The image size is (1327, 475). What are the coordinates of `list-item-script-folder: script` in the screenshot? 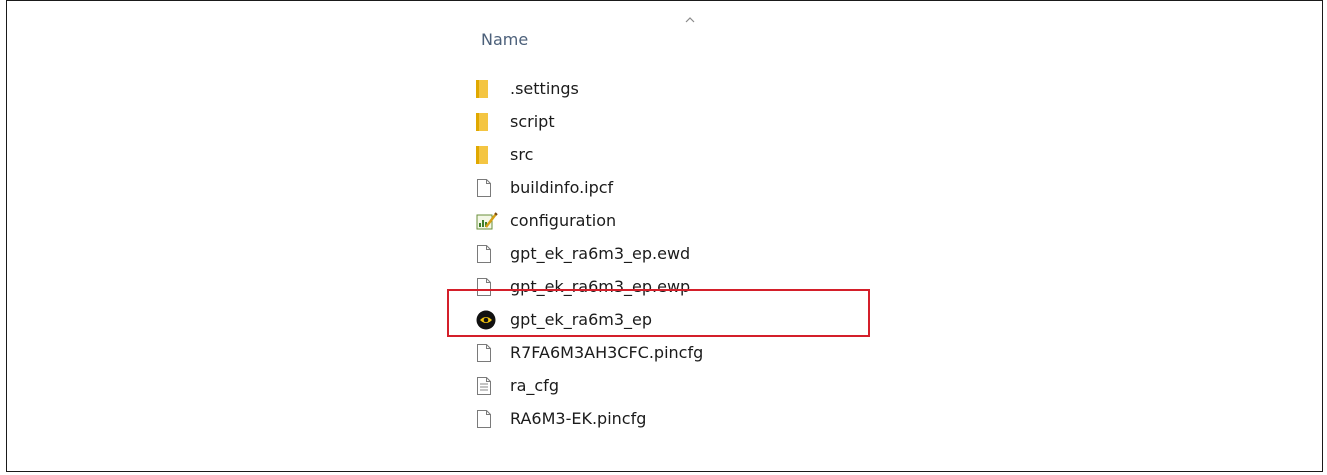 It's located at (589, 121).